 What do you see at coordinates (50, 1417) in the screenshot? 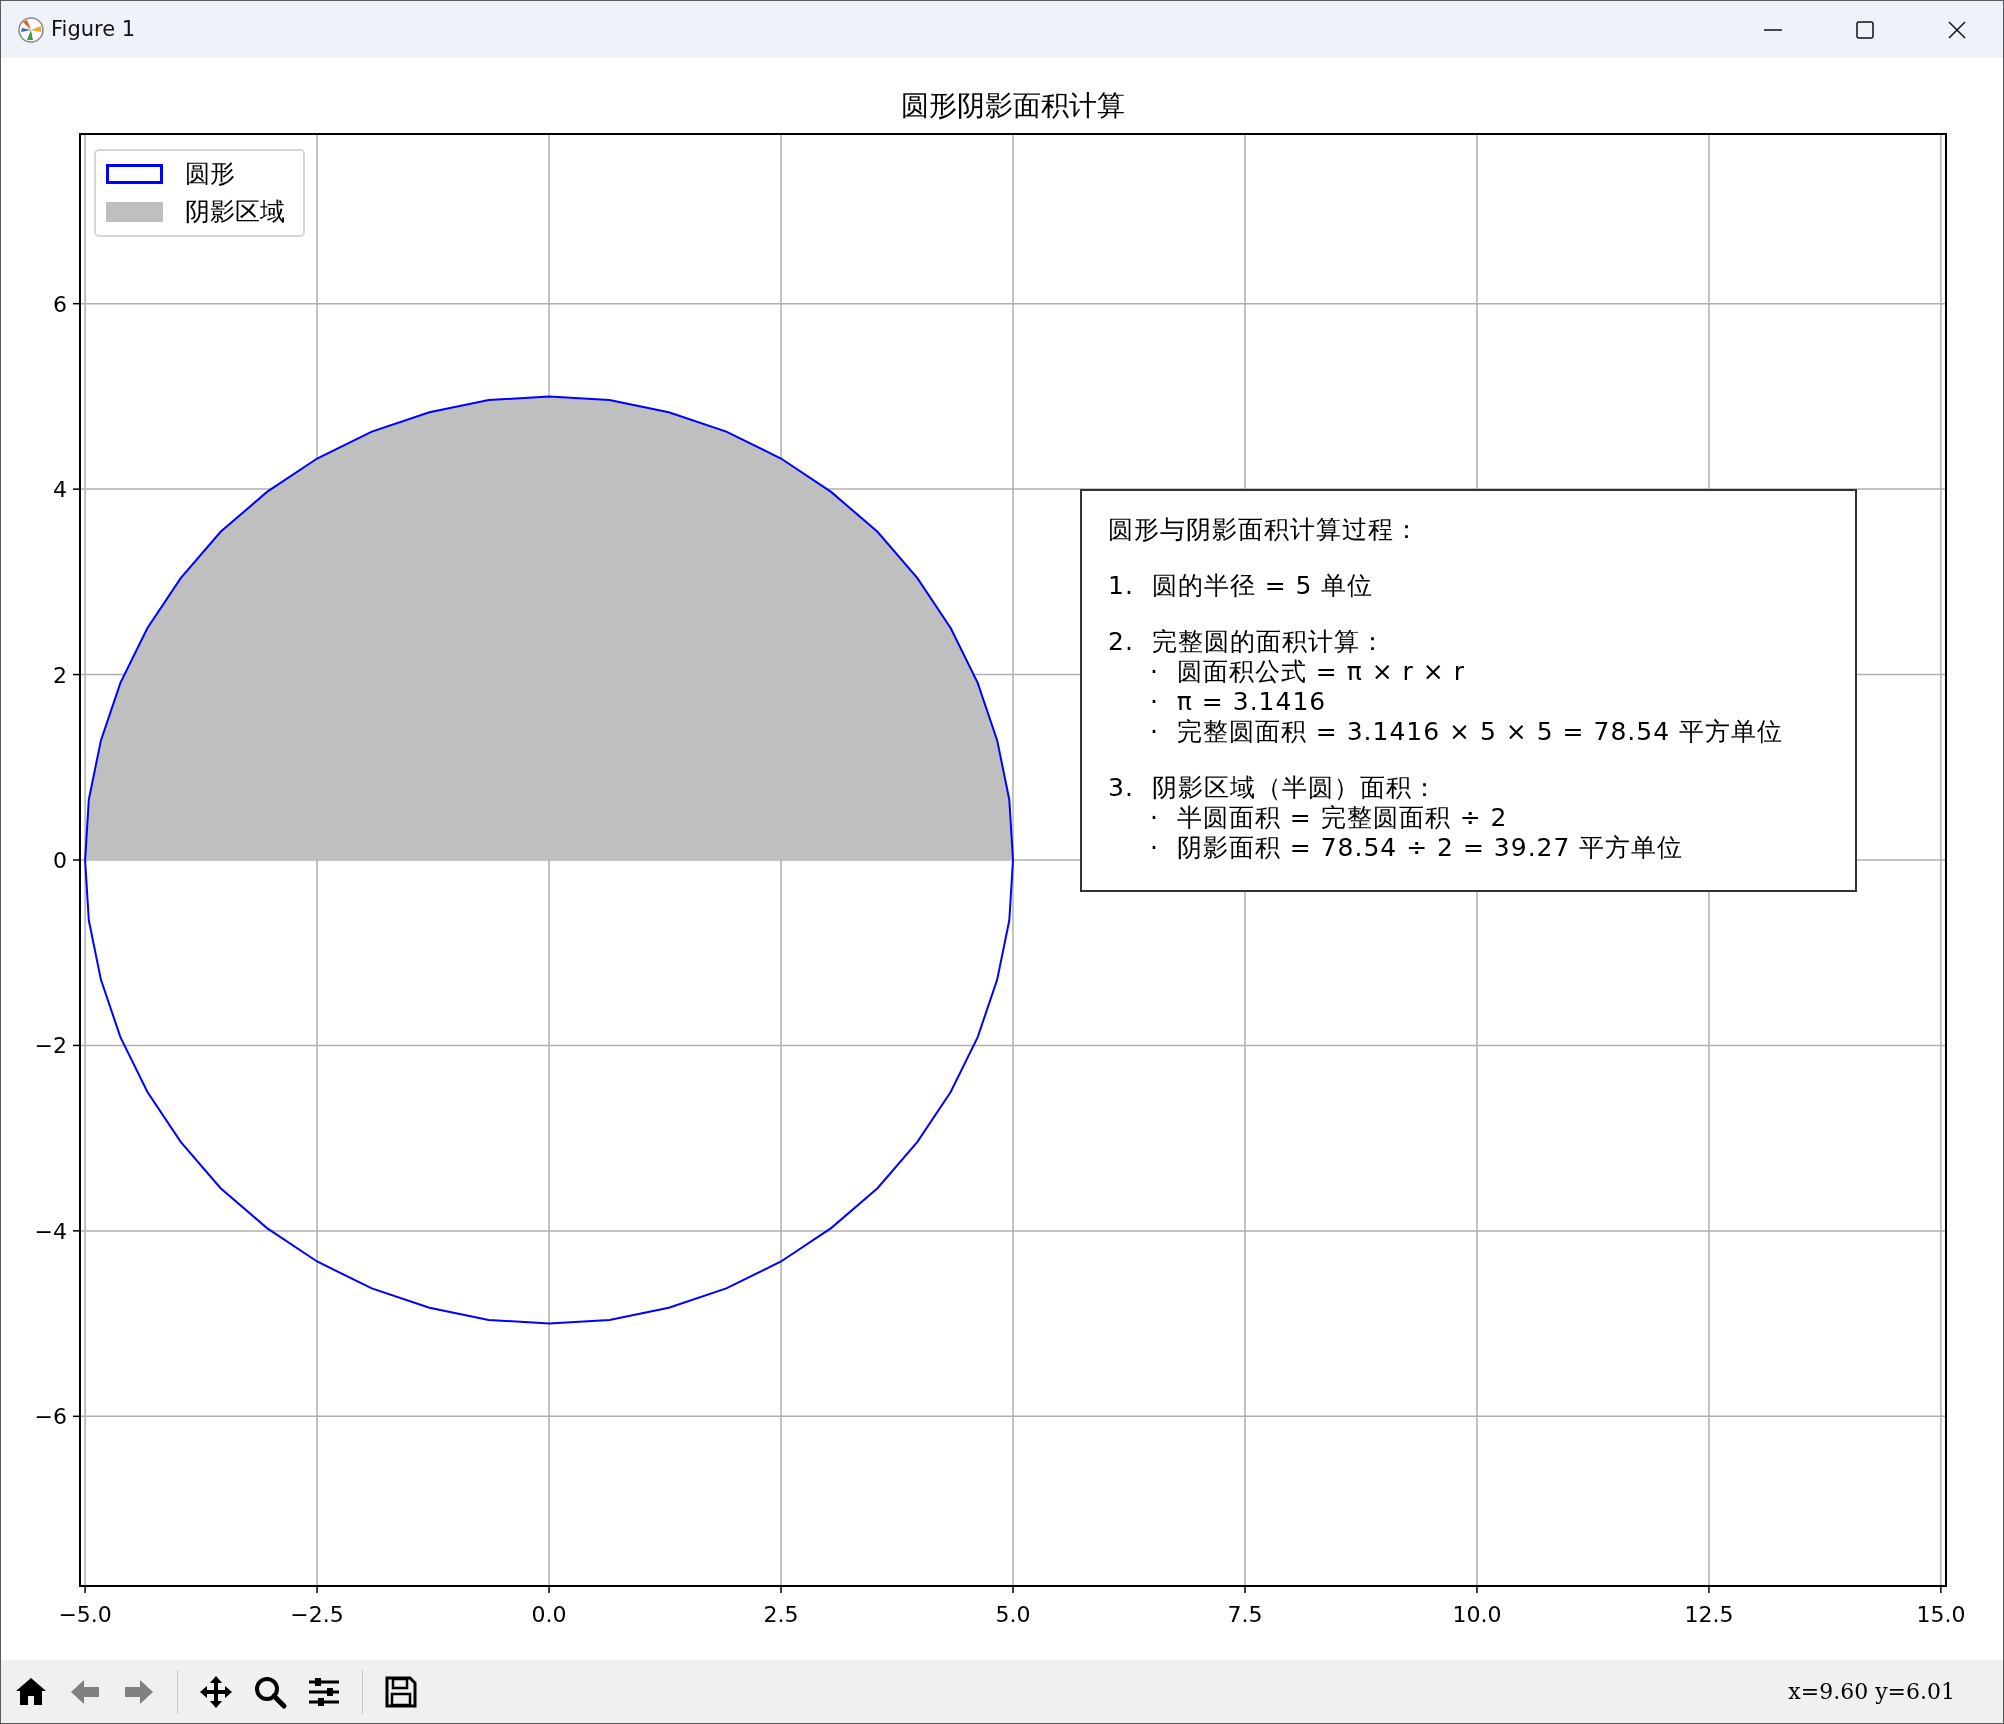
I see `tick-label: −6` at bounding box center [50, 1417].